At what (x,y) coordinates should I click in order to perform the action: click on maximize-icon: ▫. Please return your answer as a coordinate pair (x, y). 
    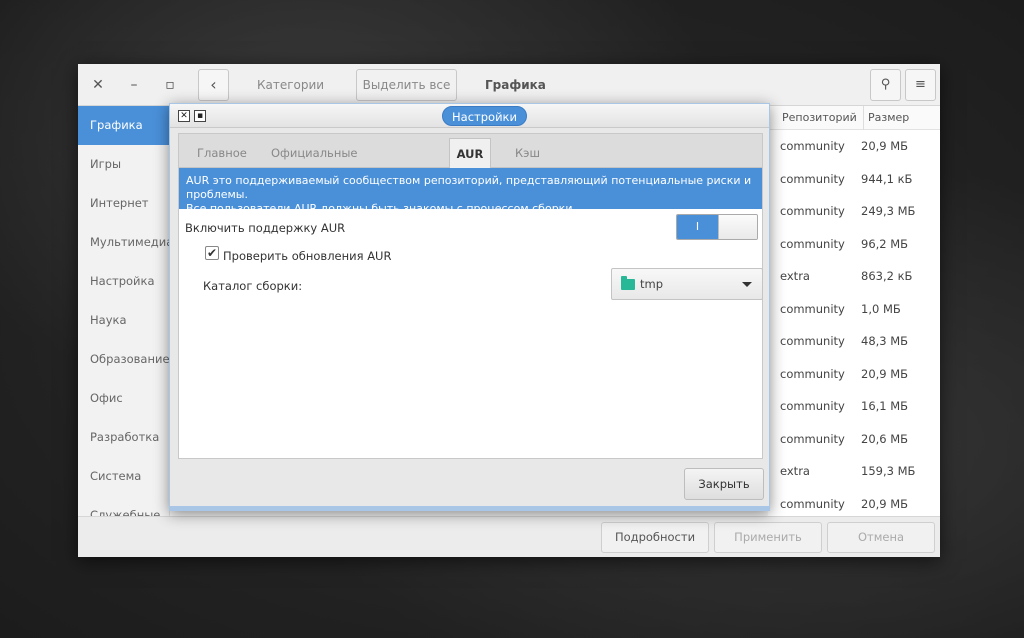
    Looking at the image, I should click on (170, 85).